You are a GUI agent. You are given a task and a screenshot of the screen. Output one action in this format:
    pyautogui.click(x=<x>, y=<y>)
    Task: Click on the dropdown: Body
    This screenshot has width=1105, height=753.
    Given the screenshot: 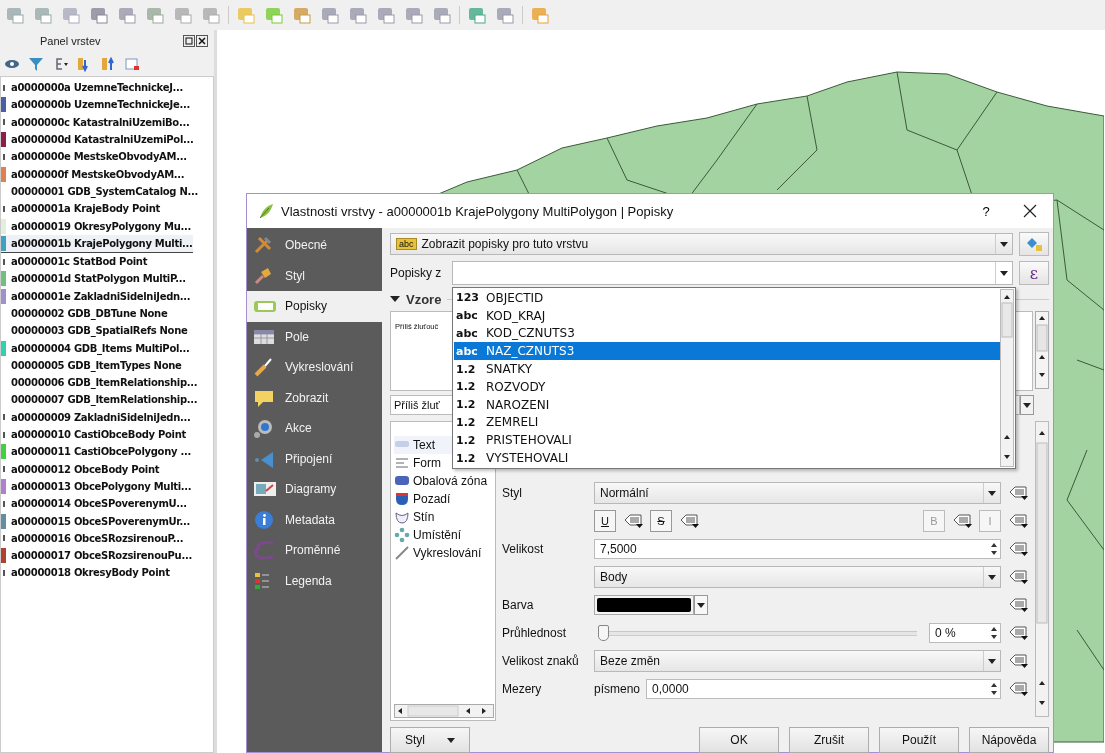 What is the action you would take?
    pyautogui.click(x=797, y=577)
    